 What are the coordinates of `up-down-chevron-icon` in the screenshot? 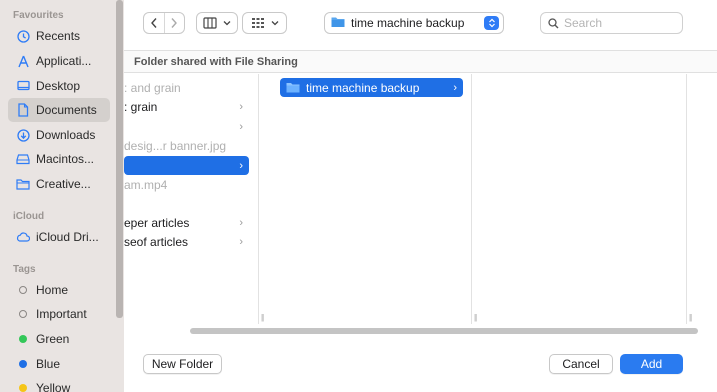 It's located at (491, 23).